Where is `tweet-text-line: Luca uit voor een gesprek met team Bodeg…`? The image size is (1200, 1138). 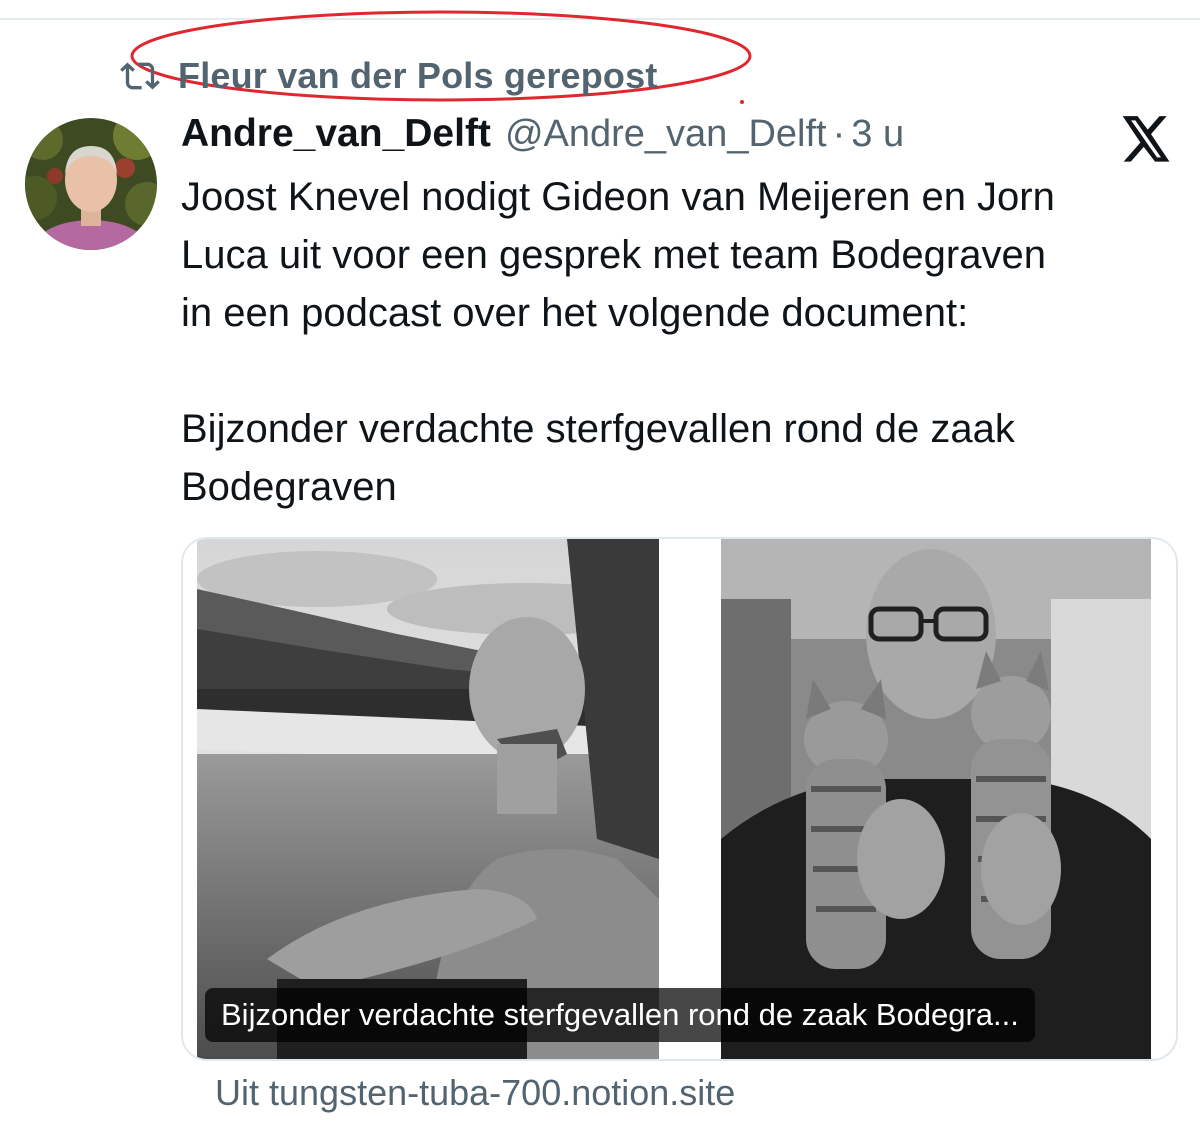 tweet-text-line: Luca uit voor een gesprek met team Bodeg… is located at coordinates (613, 255).